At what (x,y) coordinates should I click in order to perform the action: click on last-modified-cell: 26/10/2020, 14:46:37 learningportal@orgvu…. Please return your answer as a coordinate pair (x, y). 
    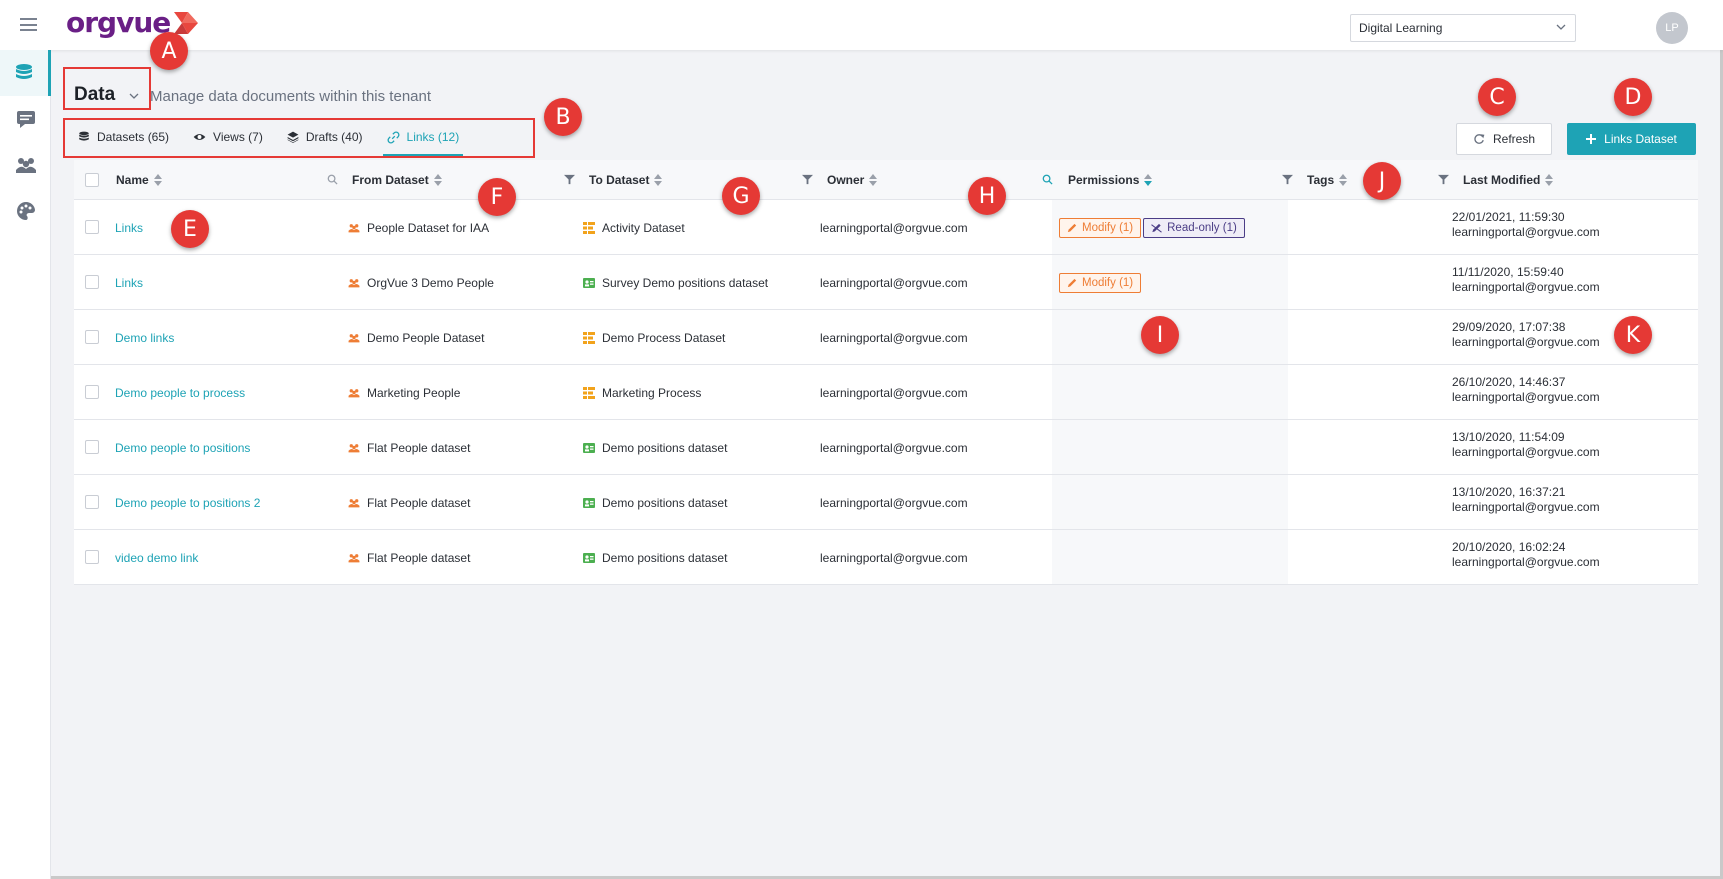
    Looking at the image, I should click on (1526, 390).